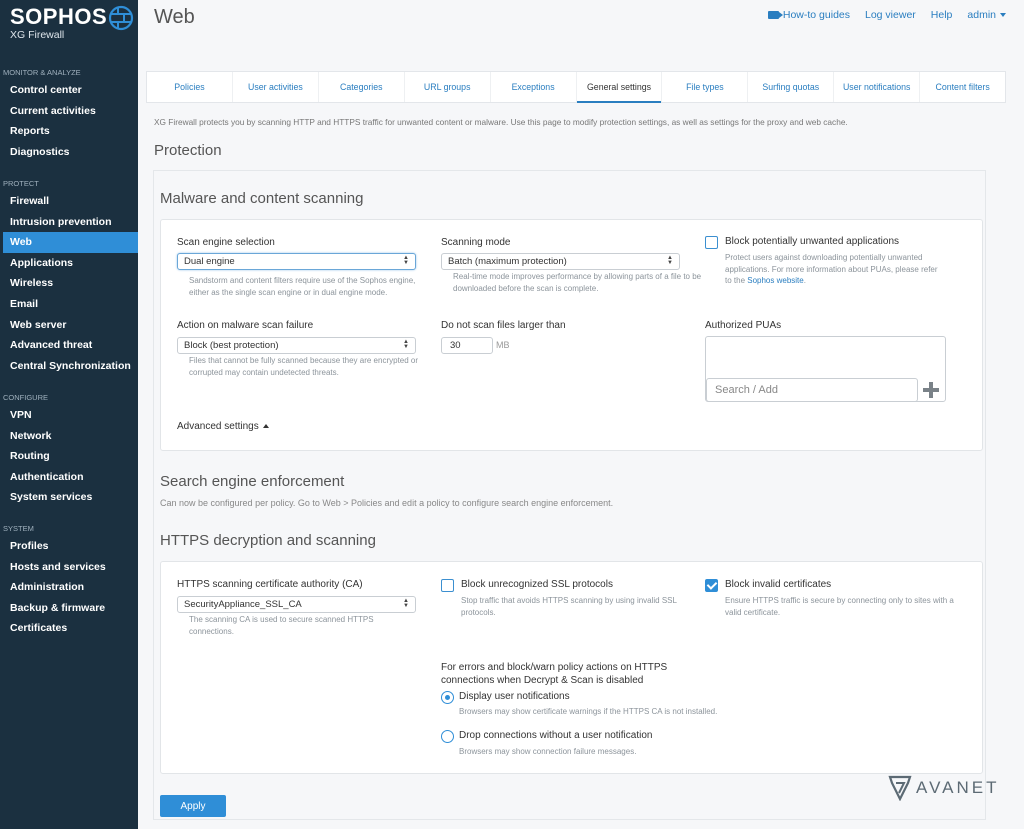 This screenshot has width=1024, height=829. Describe the element at coordinates (69, 222) in the screenshot. I see `sidebar-item-intrusion-prevention: Intrusion prevention` at that location.